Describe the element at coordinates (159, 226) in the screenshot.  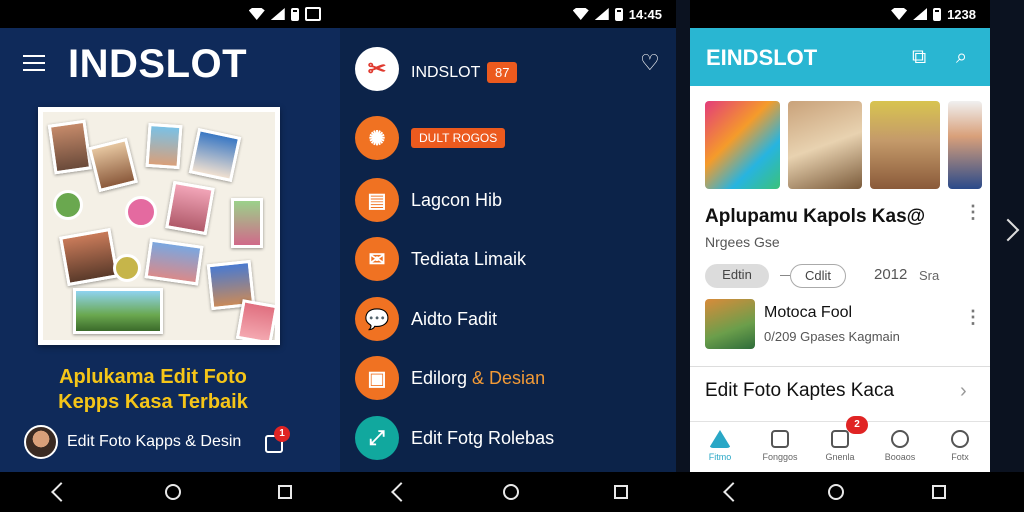
I see `photo-collage` at that location.